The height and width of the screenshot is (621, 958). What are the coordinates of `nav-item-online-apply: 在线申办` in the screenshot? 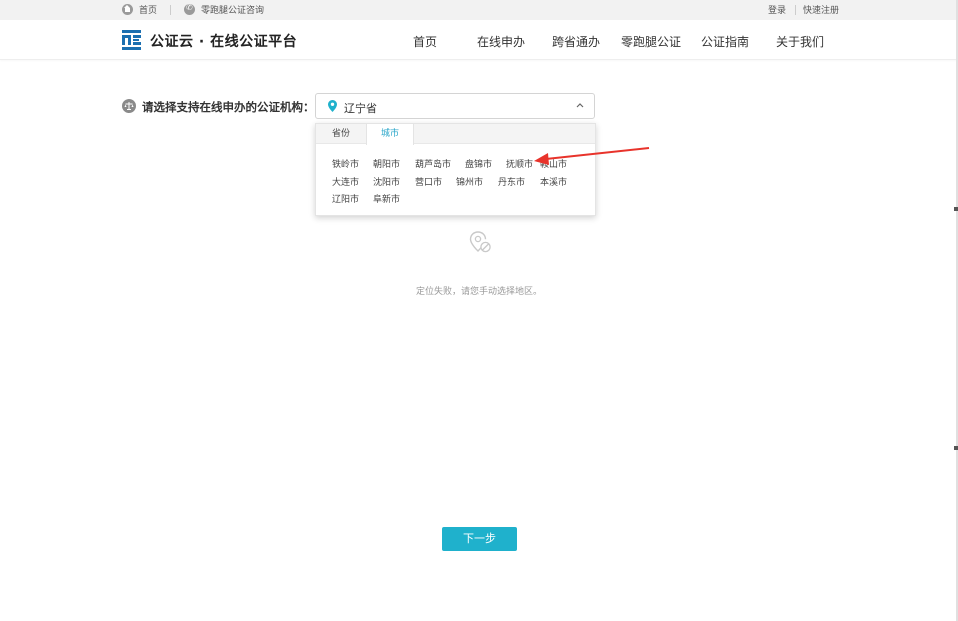 It's located at (501, 41).